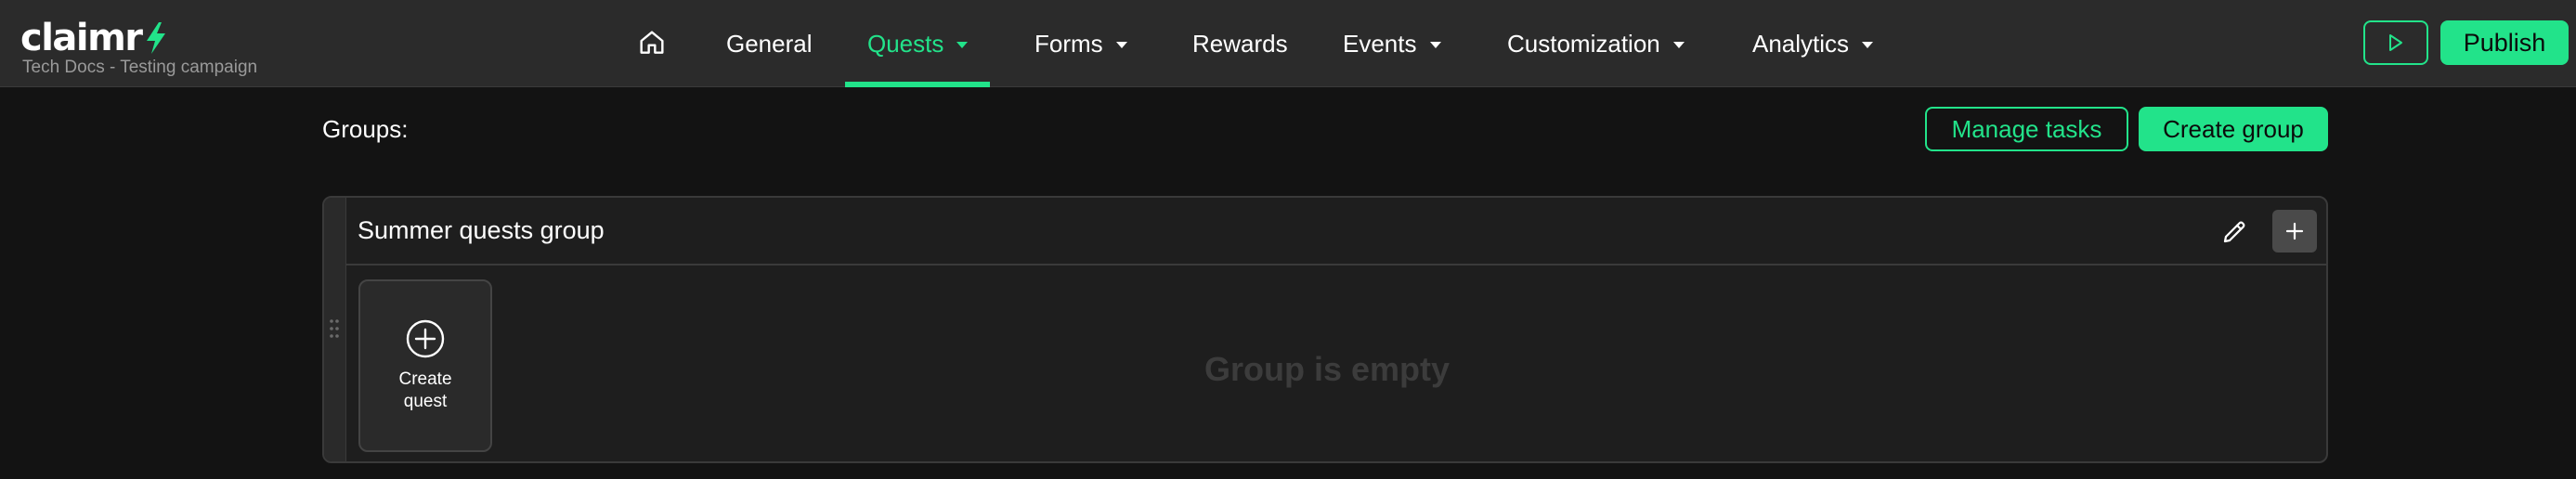 This screenshot has width=2576, height=479. What do you see at coordinates (81, 38) in the screenshot?
I see `logo-text: claimr` at bounding box center [81, 38].